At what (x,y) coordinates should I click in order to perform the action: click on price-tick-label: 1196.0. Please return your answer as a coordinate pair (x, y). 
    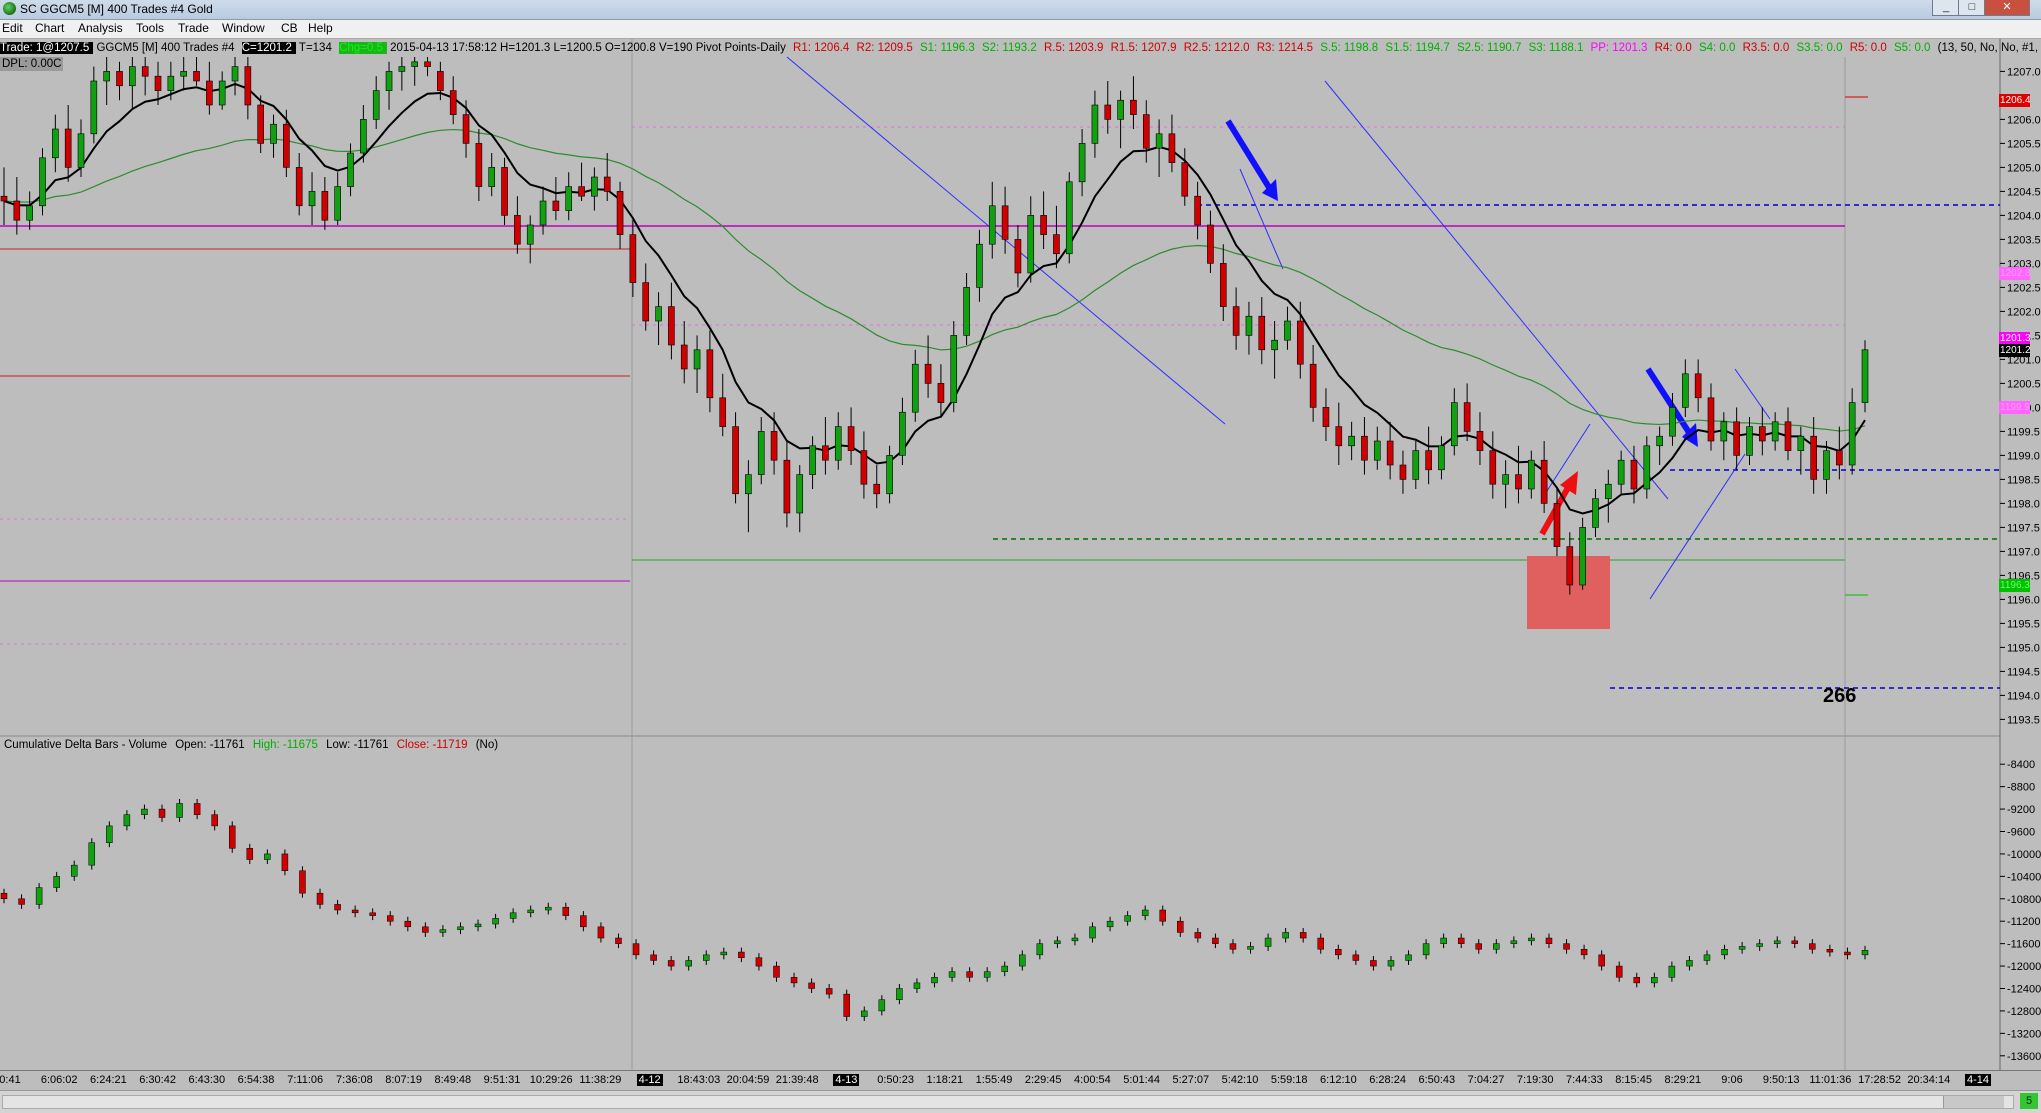
    Looking at the image, I should click on (2023, 600).